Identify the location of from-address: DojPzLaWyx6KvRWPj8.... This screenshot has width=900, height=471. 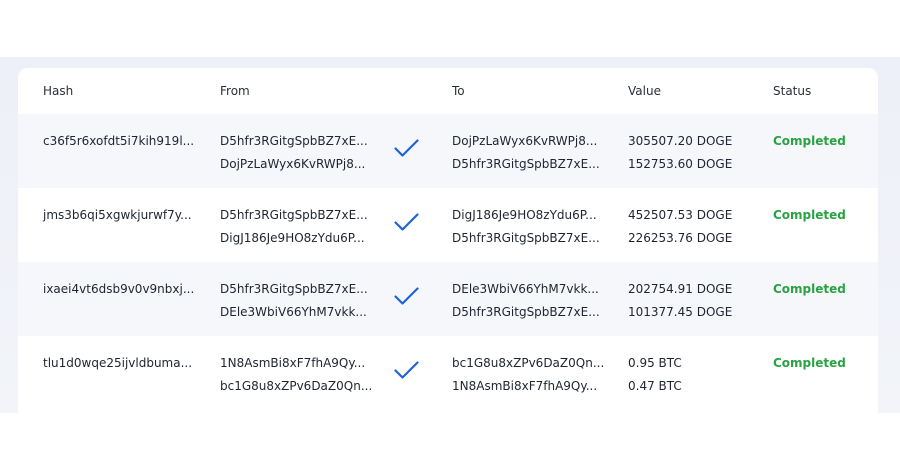
(292, 164).